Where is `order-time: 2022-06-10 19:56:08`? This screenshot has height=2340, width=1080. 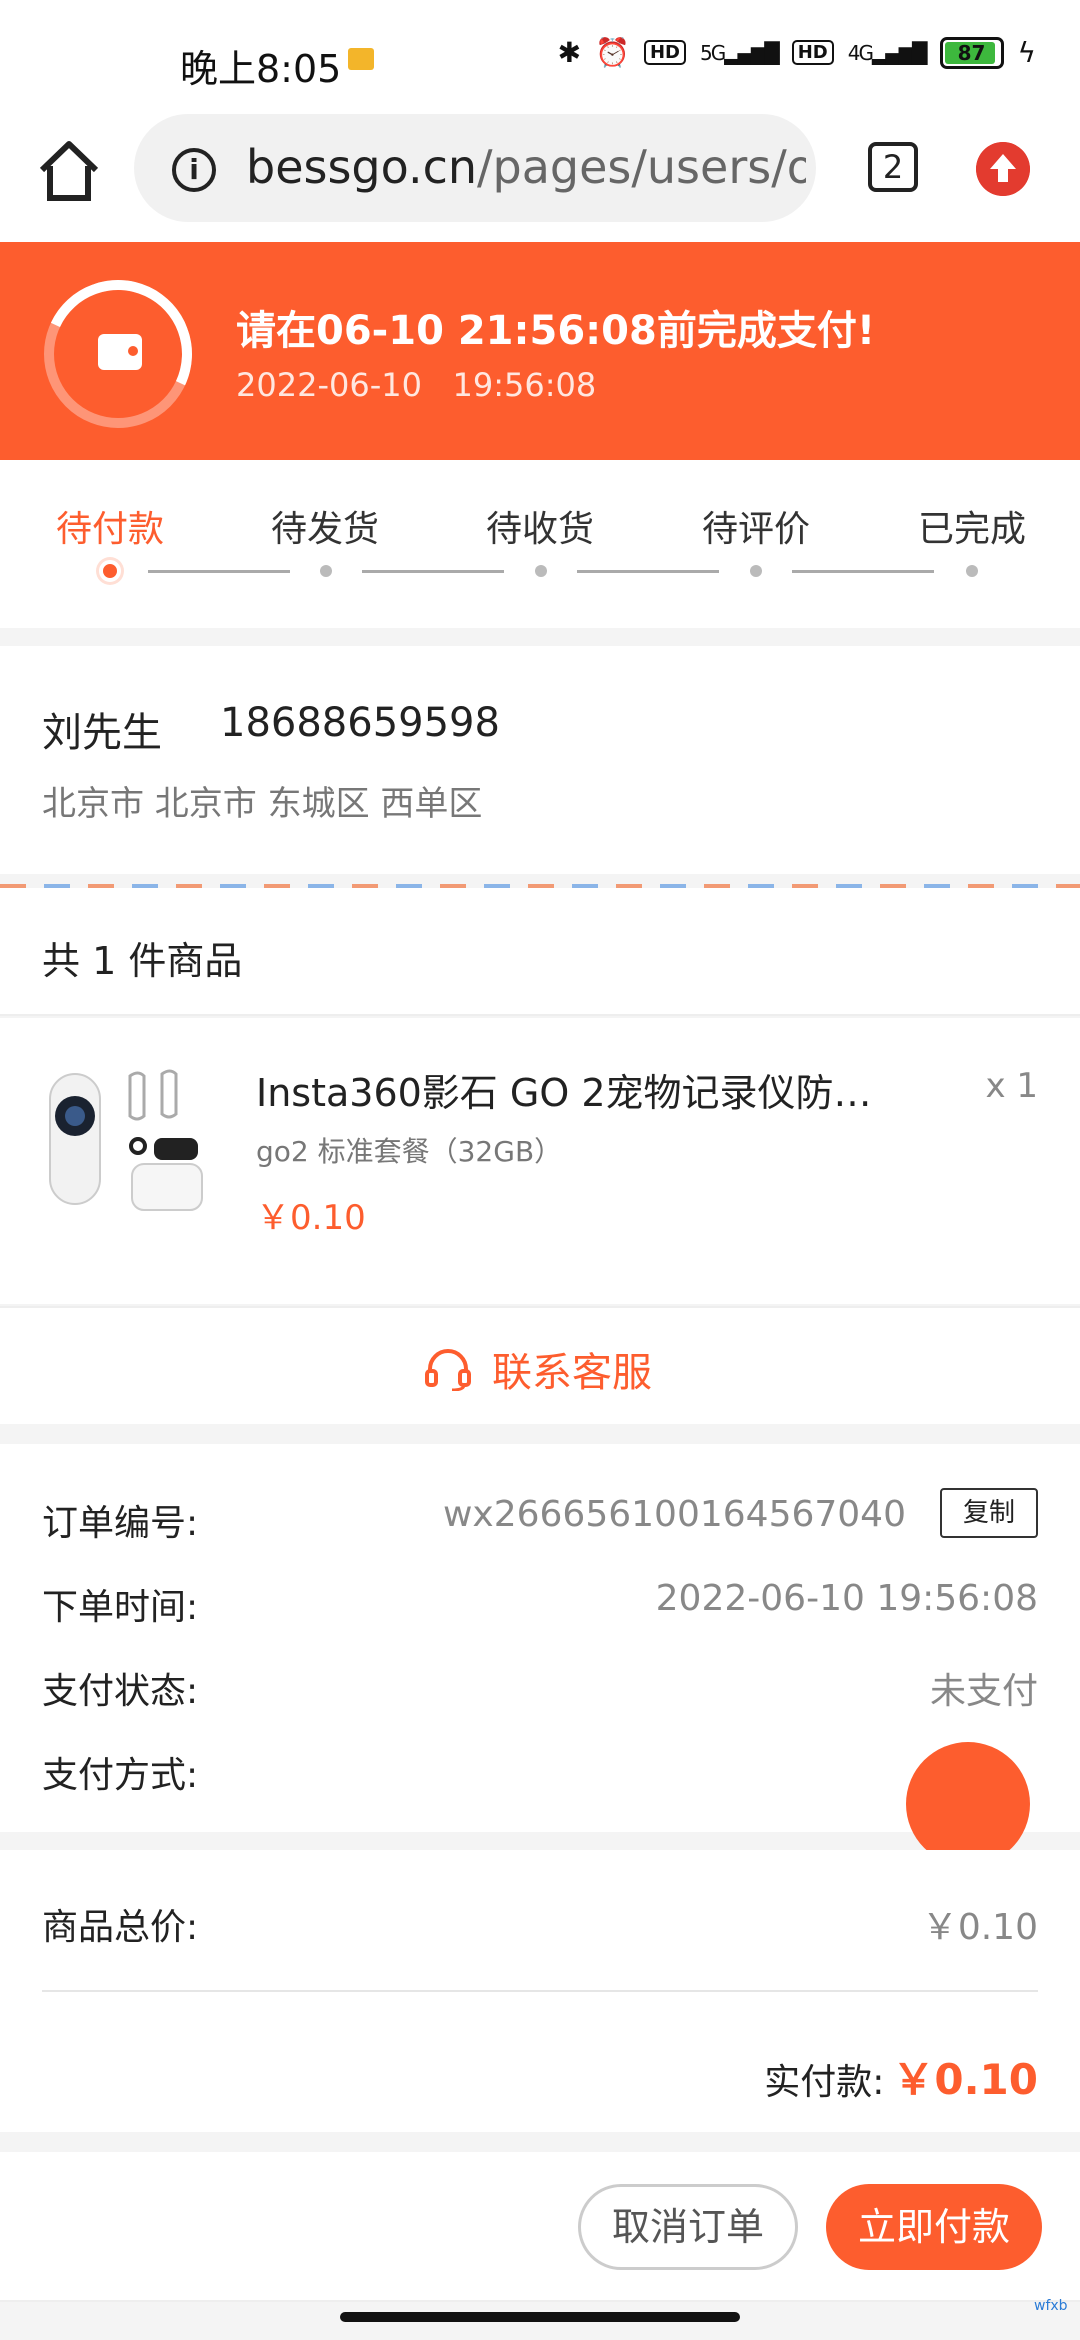 order-time: 2022-06-10 19:56:08 is located at coordinates (846, 1598).